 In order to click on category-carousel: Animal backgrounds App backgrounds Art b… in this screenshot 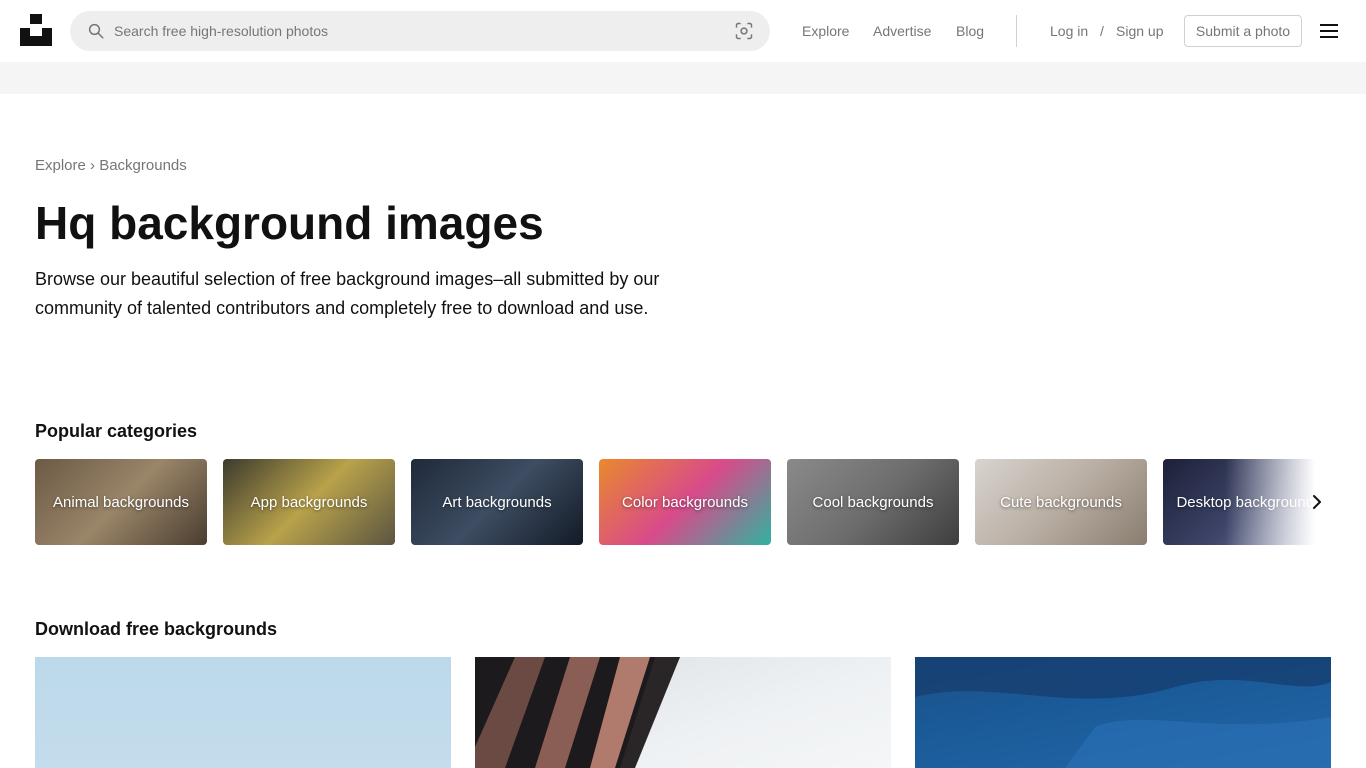, I will do `click(683, 502)`.